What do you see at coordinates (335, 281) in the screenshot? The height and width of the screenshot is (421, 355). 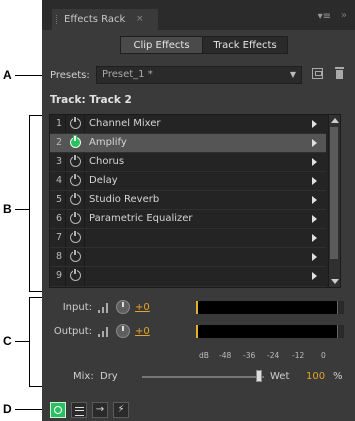 I see `scroll-down-icon` at bounding box center [335, 281].